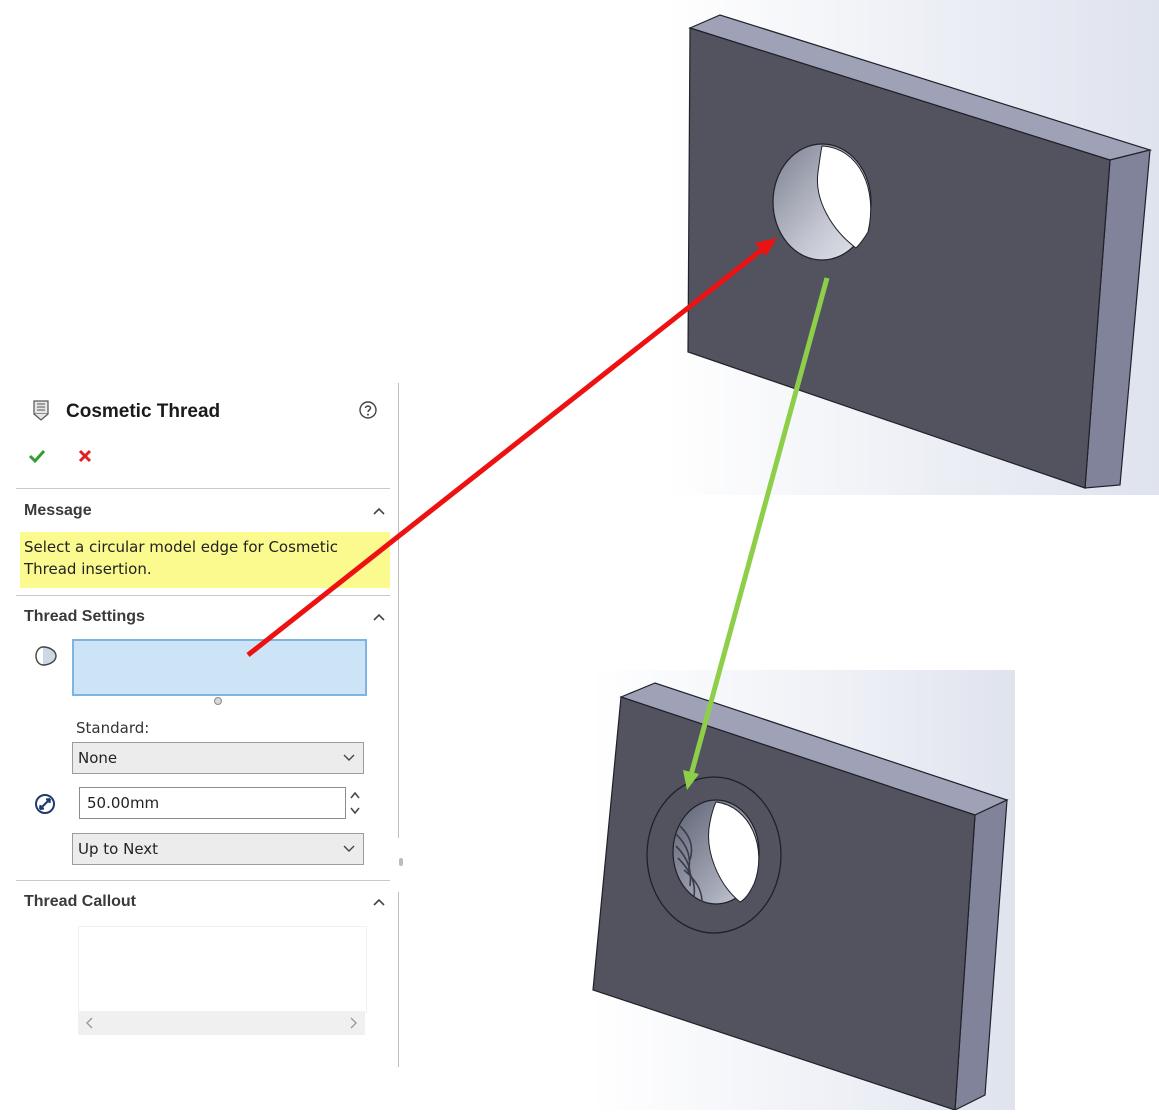 The height and width of the screenshot is (1118, 1159). I want to click on thread-callout-textbox, so click(222, 969).